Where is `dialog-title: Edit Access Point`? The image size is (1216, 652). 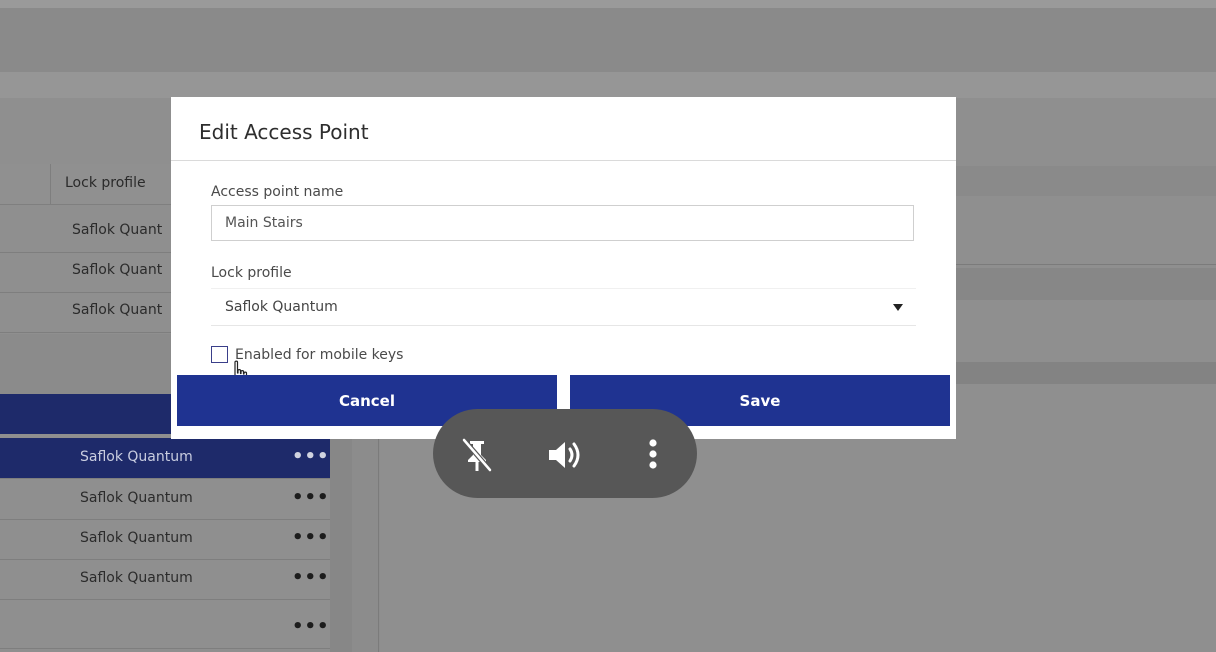
dialog-title: Edit Access Point is located at coordinates (284, 132).